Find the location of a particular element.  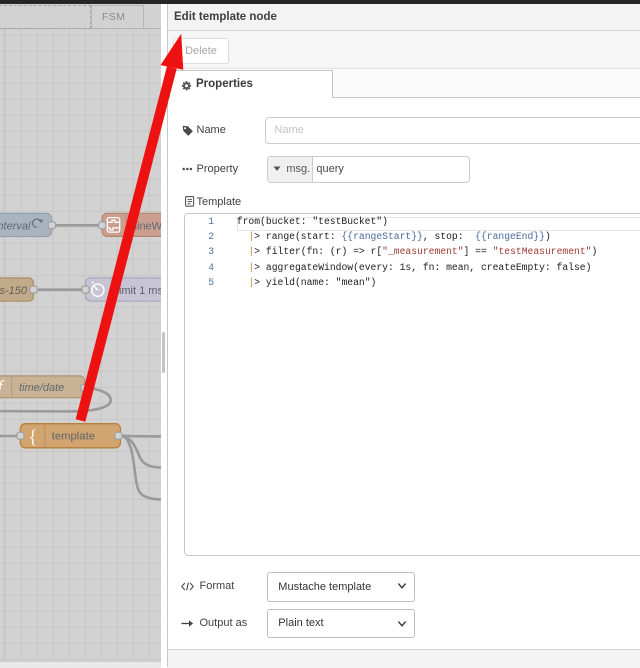

svg-text: sineWave is located at coordinates (147, 227).